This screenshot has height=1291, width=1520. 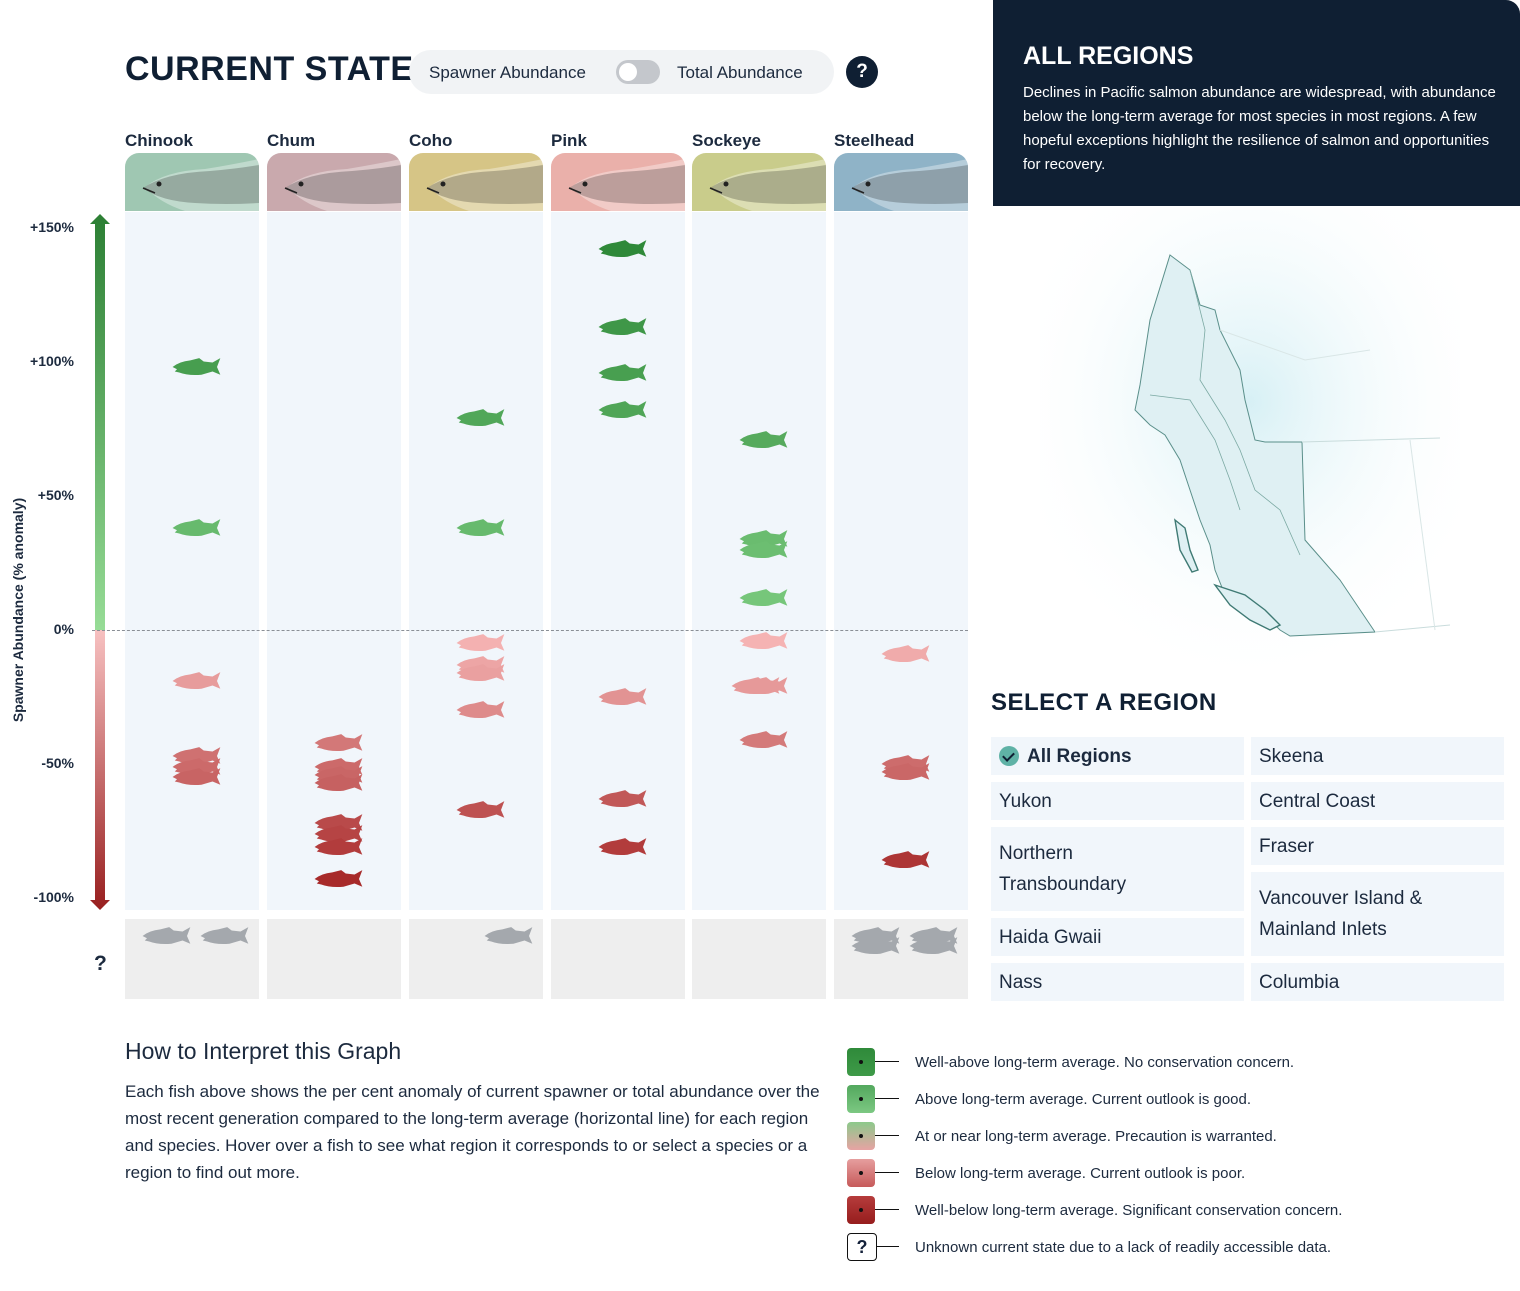 What do you see at coordinates (1250, 450) in the screenshot?
I see `region-map` at bounding box center [1250, 450].